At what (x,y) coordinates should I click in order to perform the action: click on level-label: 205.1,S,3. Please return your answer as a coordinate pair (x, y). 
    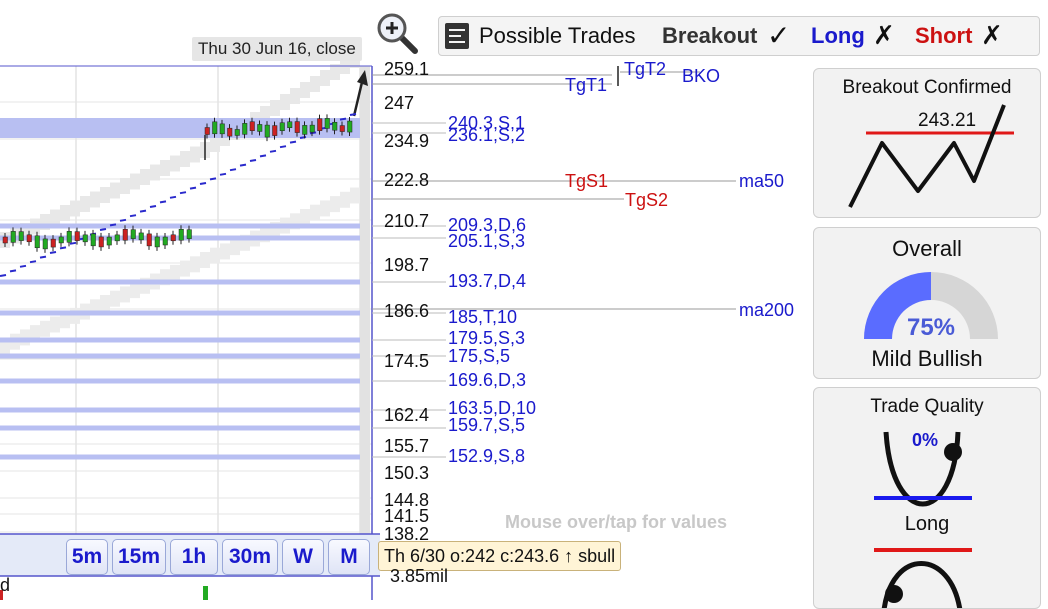
    Looking at the image, I should click on (486, 241).